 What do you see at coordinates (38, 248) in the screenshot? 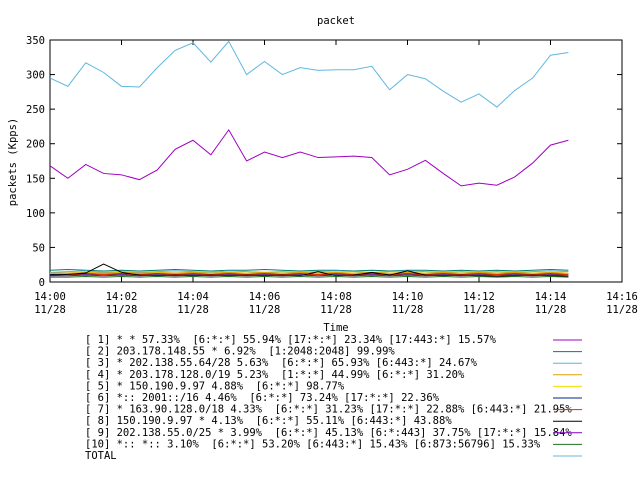
I see `y-tick-label: 50` at bounding box center [38, 248].